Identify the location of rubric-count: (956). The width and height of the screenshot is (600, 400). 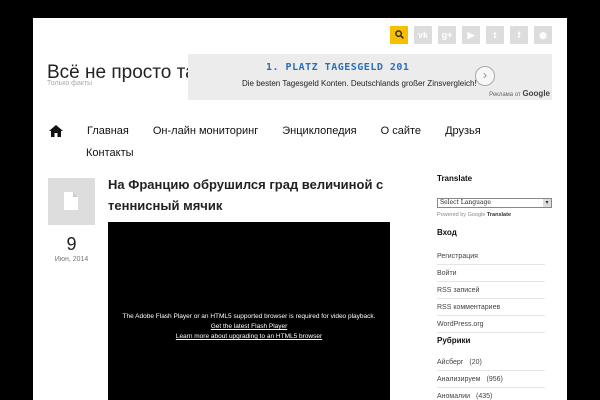
(494, 379).